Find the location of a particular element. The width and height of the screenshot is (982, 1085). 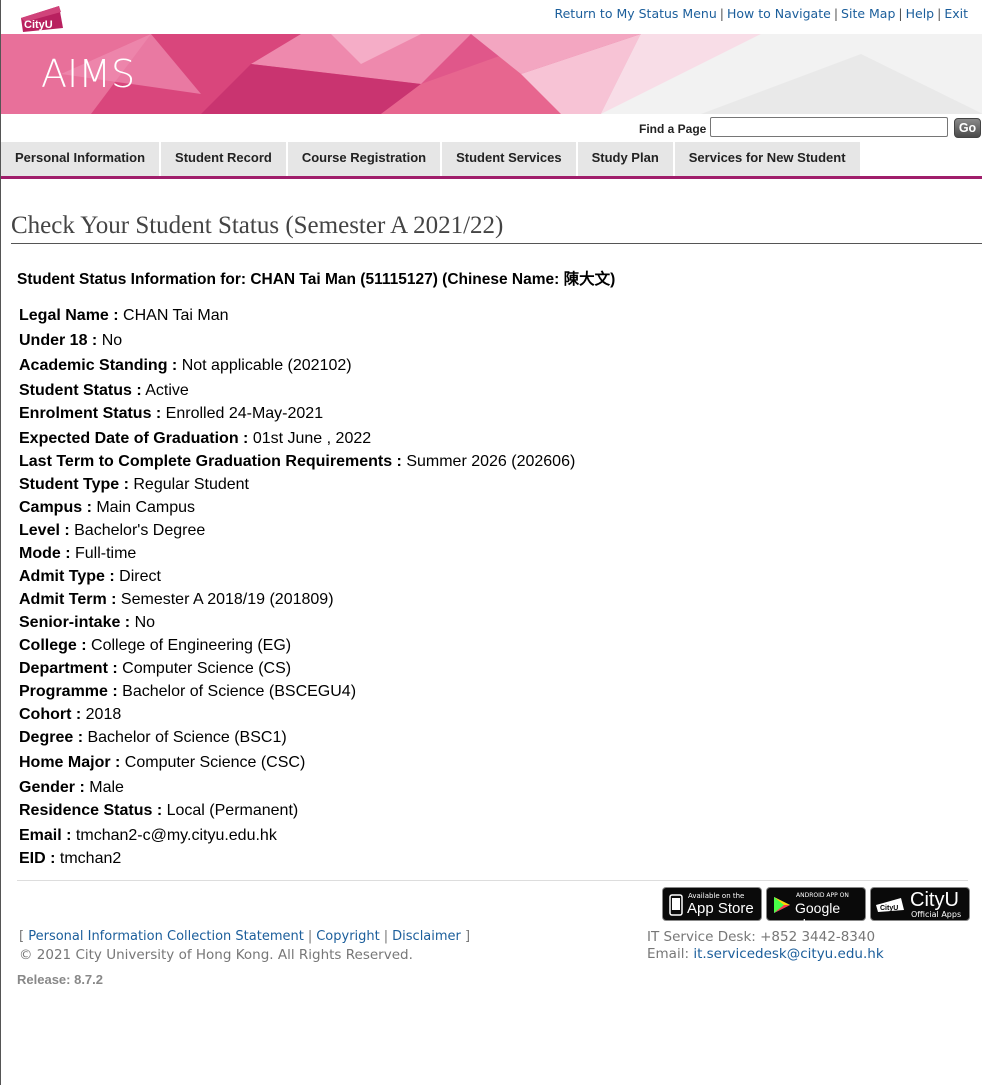

release-version: Release: 8.7.2 is located at coordinates (60, 979).